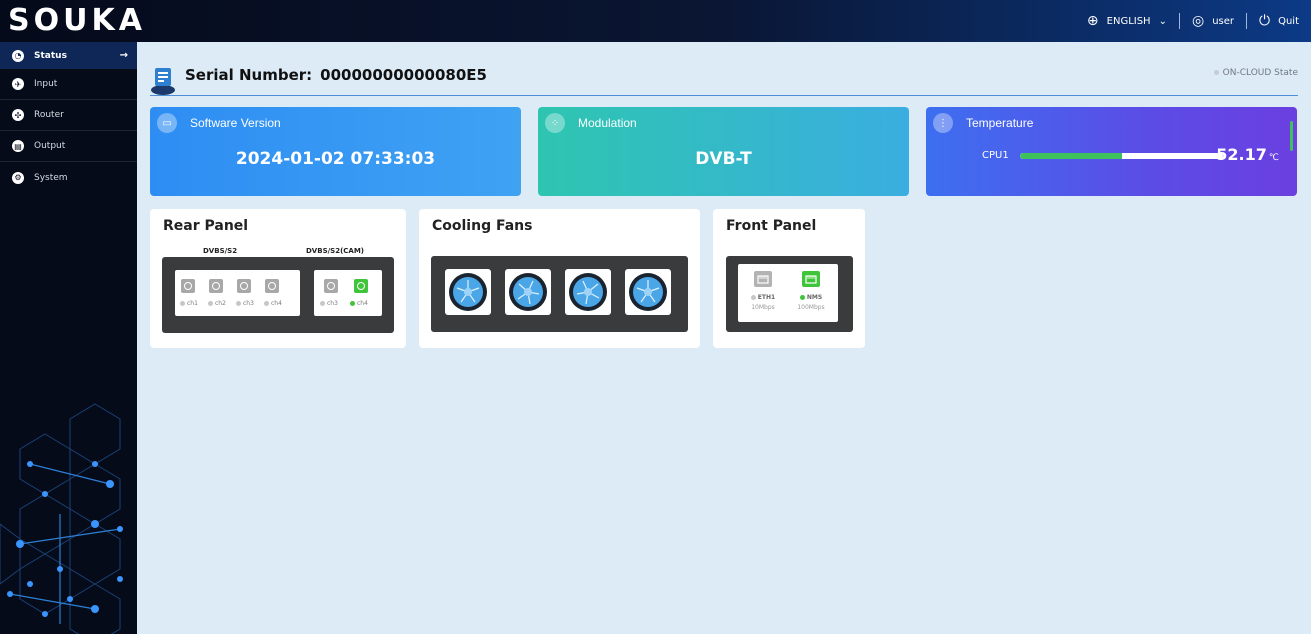  I want to click on serial-number-label: Serial Number:, so click(249, 75).